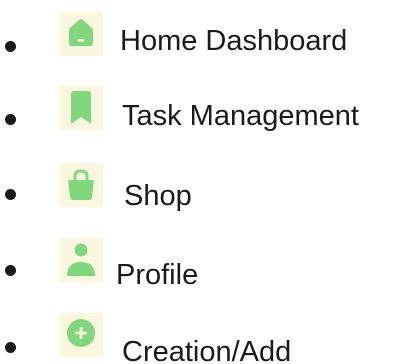 This screenshot has height=364, width=402. Describe the element at coordinates (81, 335) in the screenshot. I see `plus-circle-icon` at that location.